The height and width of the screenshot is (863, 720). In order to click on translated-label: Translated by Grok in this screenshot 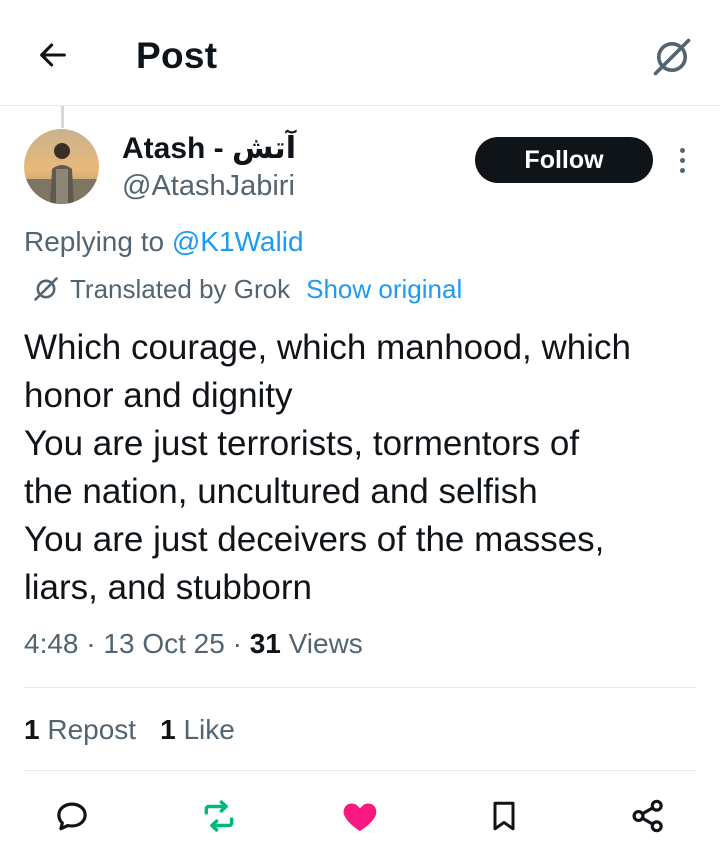, I will do `click(180, 288)`.